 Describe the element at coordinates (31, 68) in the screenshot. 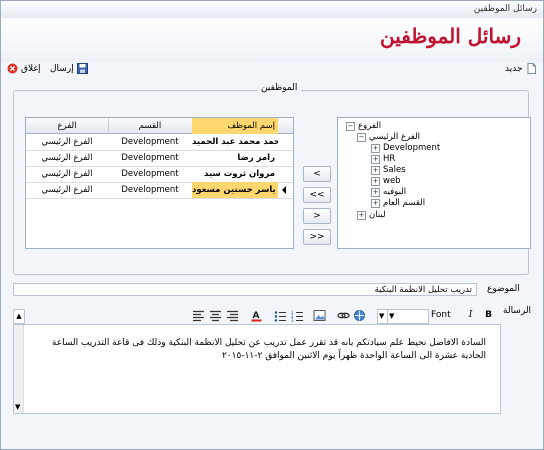

I see `close-label: إغلاق` at that location.